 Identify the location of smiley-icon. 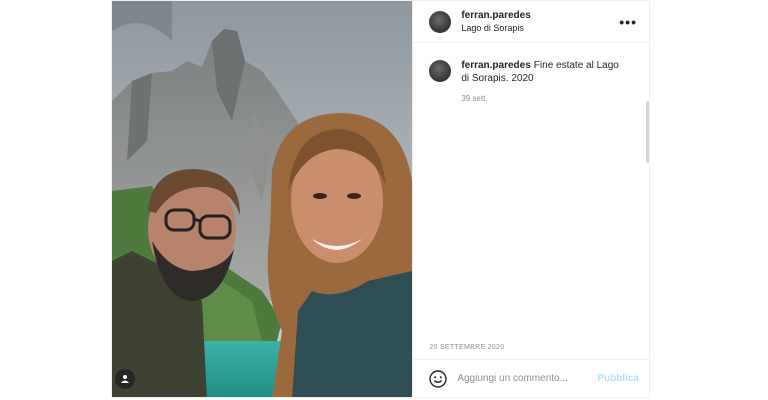
(438, 378).